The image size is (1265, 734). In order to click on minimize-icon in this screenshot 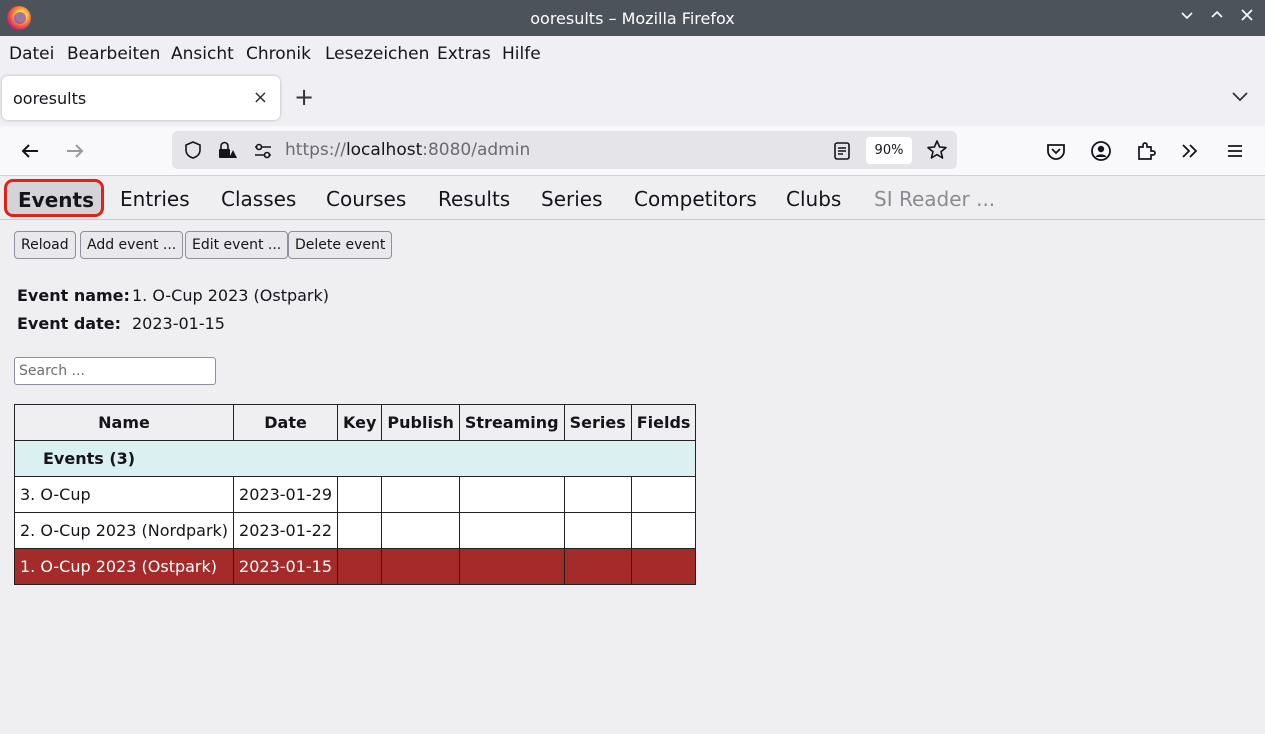, I will do `click(1187, 17)`.